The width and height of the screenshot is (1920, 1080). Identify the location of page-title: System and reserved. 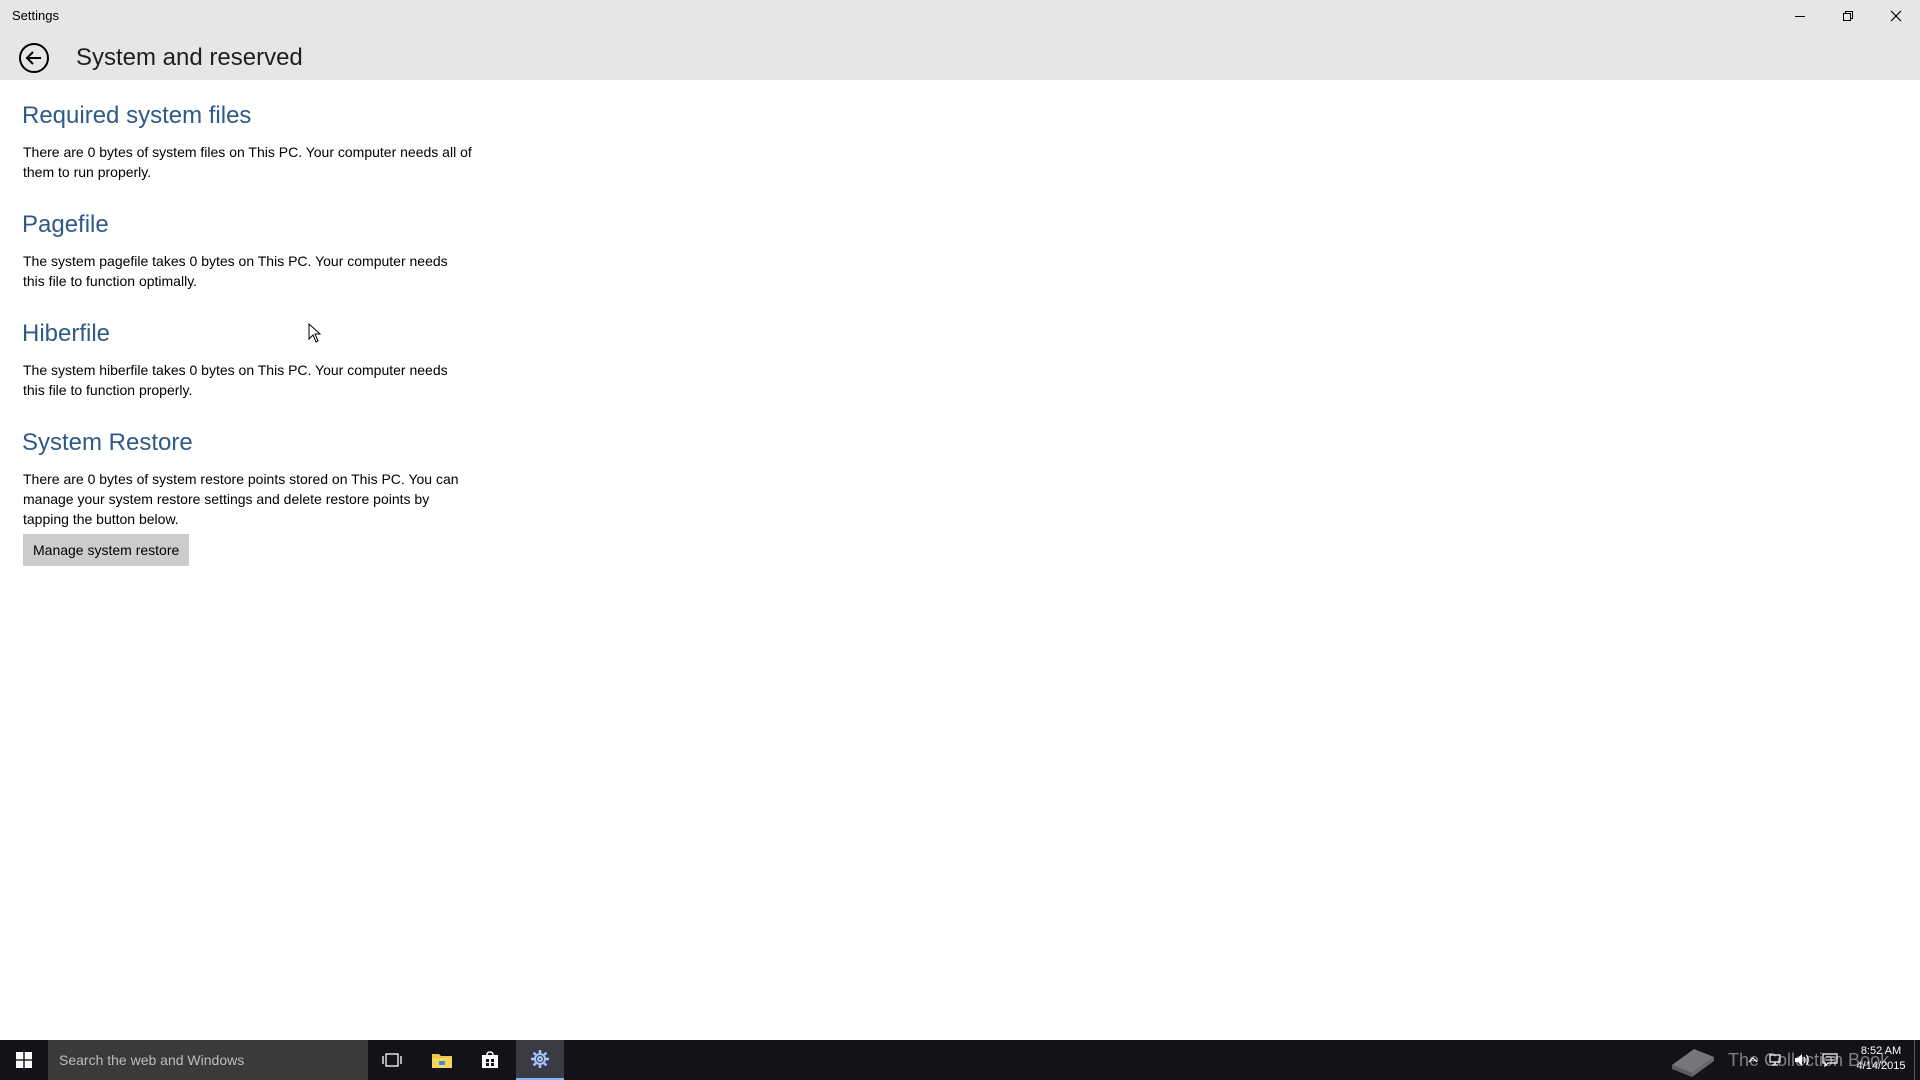
(189, 57).